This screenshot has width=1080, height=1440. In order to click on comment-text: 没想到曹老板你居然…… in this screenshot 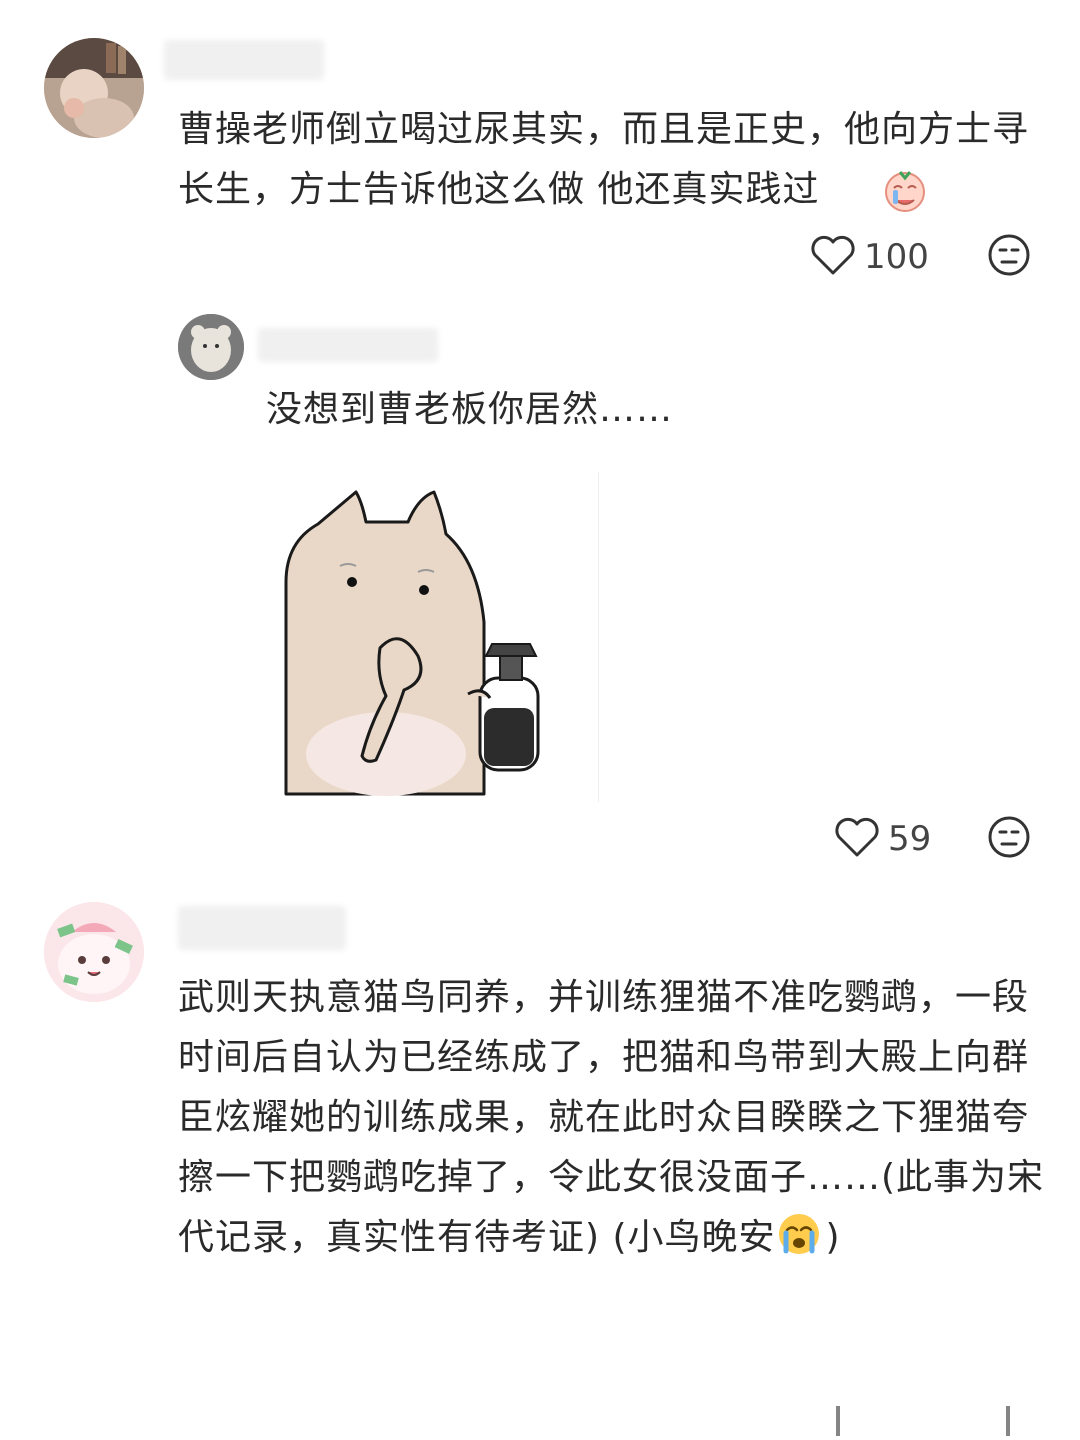, I will do `click(470, 409)`.